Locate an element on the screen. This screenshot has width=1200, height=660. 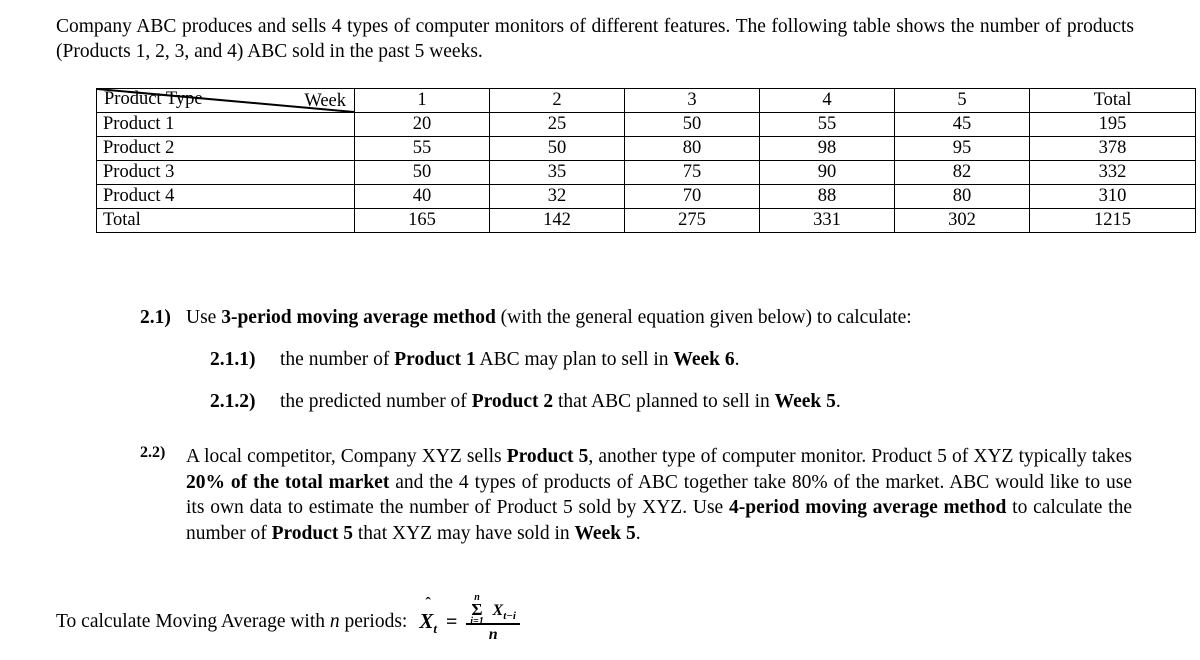
cell-product-2-week-4: 98 is located at coordinates (827, 148).